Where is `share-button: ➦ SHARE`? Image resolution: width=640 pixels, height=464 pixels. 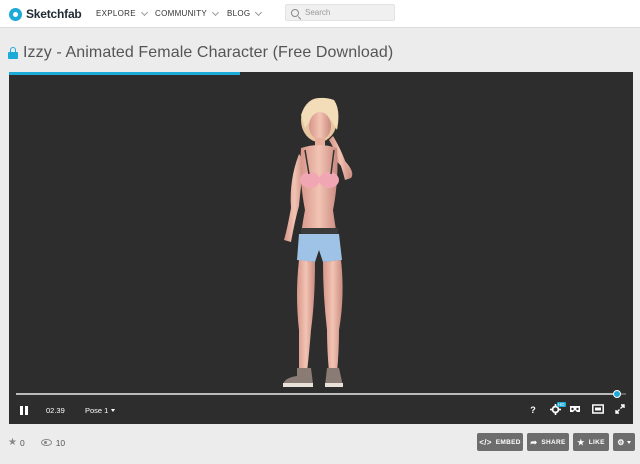 share-button: ➦ SHARE is located at coordinates (548, 442).